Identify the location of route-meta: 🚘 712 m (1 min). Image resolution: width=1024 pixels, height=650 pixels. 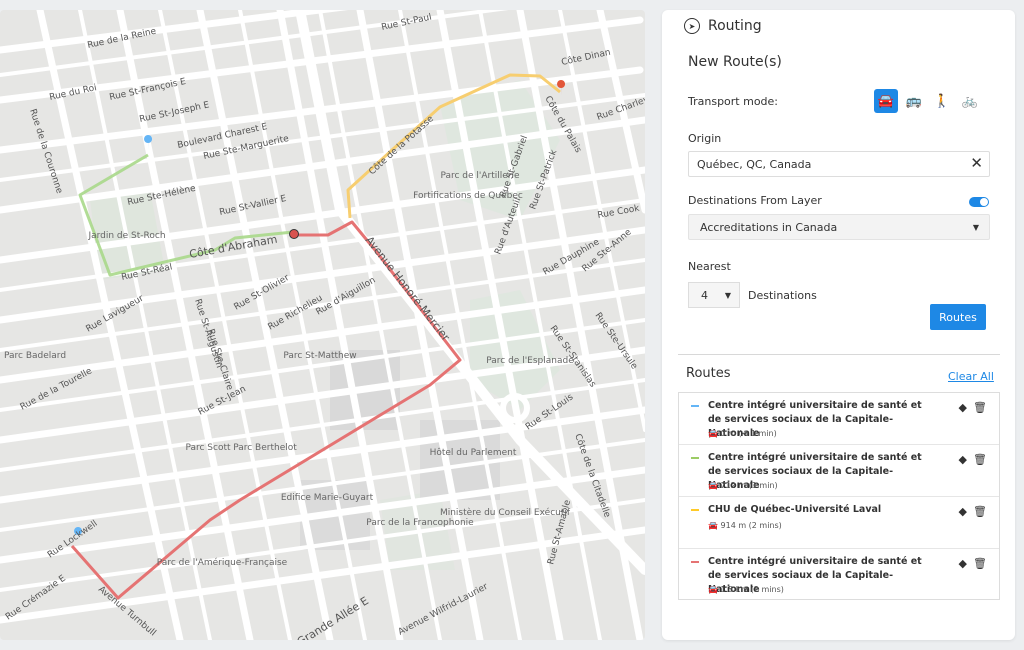
(743, 485).